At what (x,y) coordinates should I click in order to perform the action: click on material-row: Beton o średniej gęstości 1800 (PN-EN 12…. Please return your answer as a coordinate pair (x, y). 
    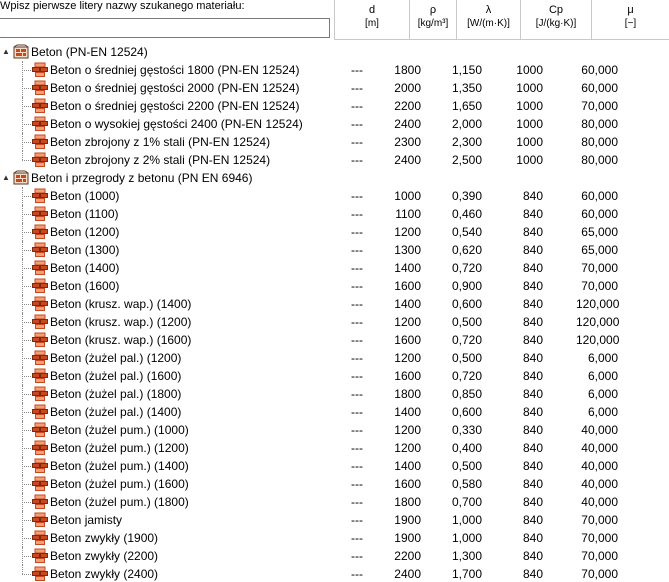
    Looking at the image, I should click on (334, 70).